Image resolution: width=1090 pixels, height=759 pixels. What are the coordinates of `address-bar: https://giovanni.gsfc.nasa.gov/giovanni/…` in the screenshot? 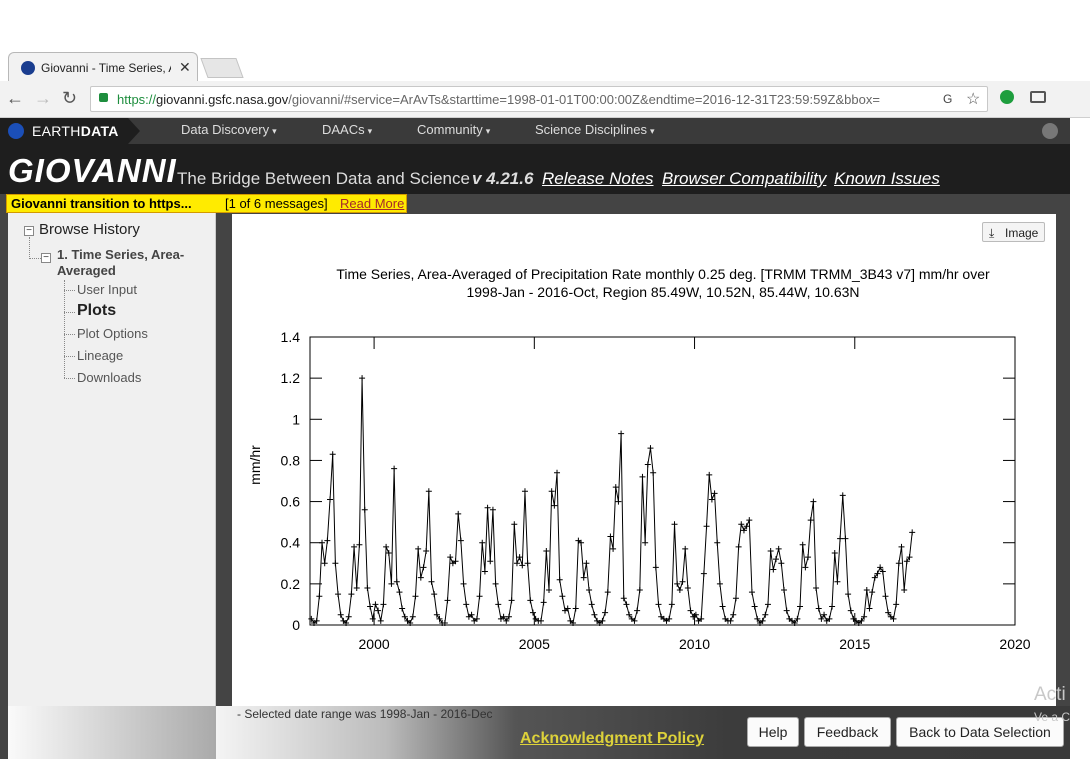 It's located at (539, 99).